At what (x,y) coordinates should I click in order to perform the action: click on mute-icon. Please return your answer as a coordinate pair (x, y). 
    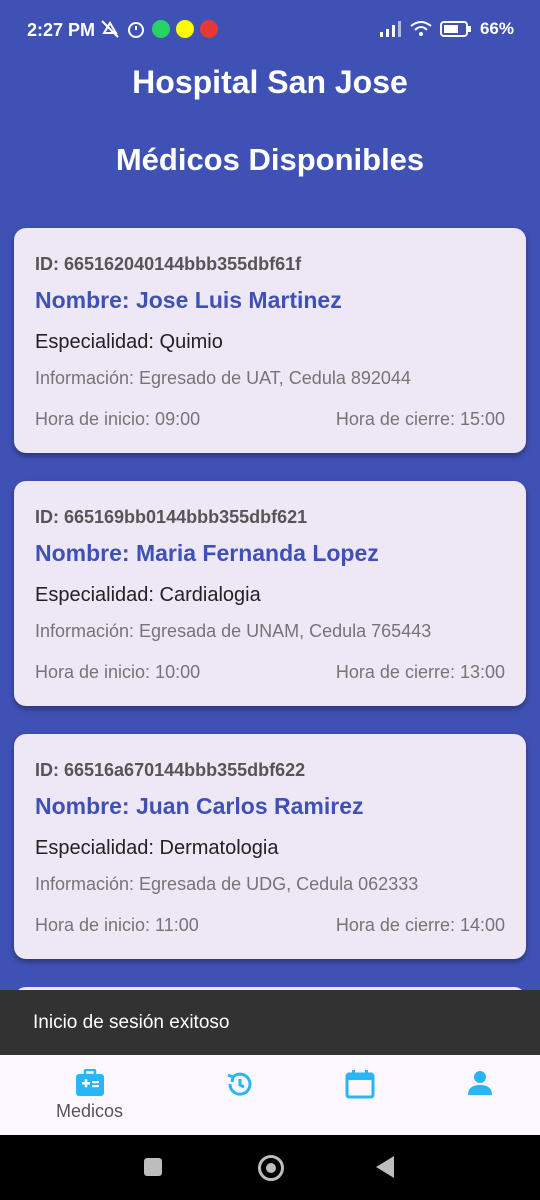
    Looking at the image, I should click on (110, 29).